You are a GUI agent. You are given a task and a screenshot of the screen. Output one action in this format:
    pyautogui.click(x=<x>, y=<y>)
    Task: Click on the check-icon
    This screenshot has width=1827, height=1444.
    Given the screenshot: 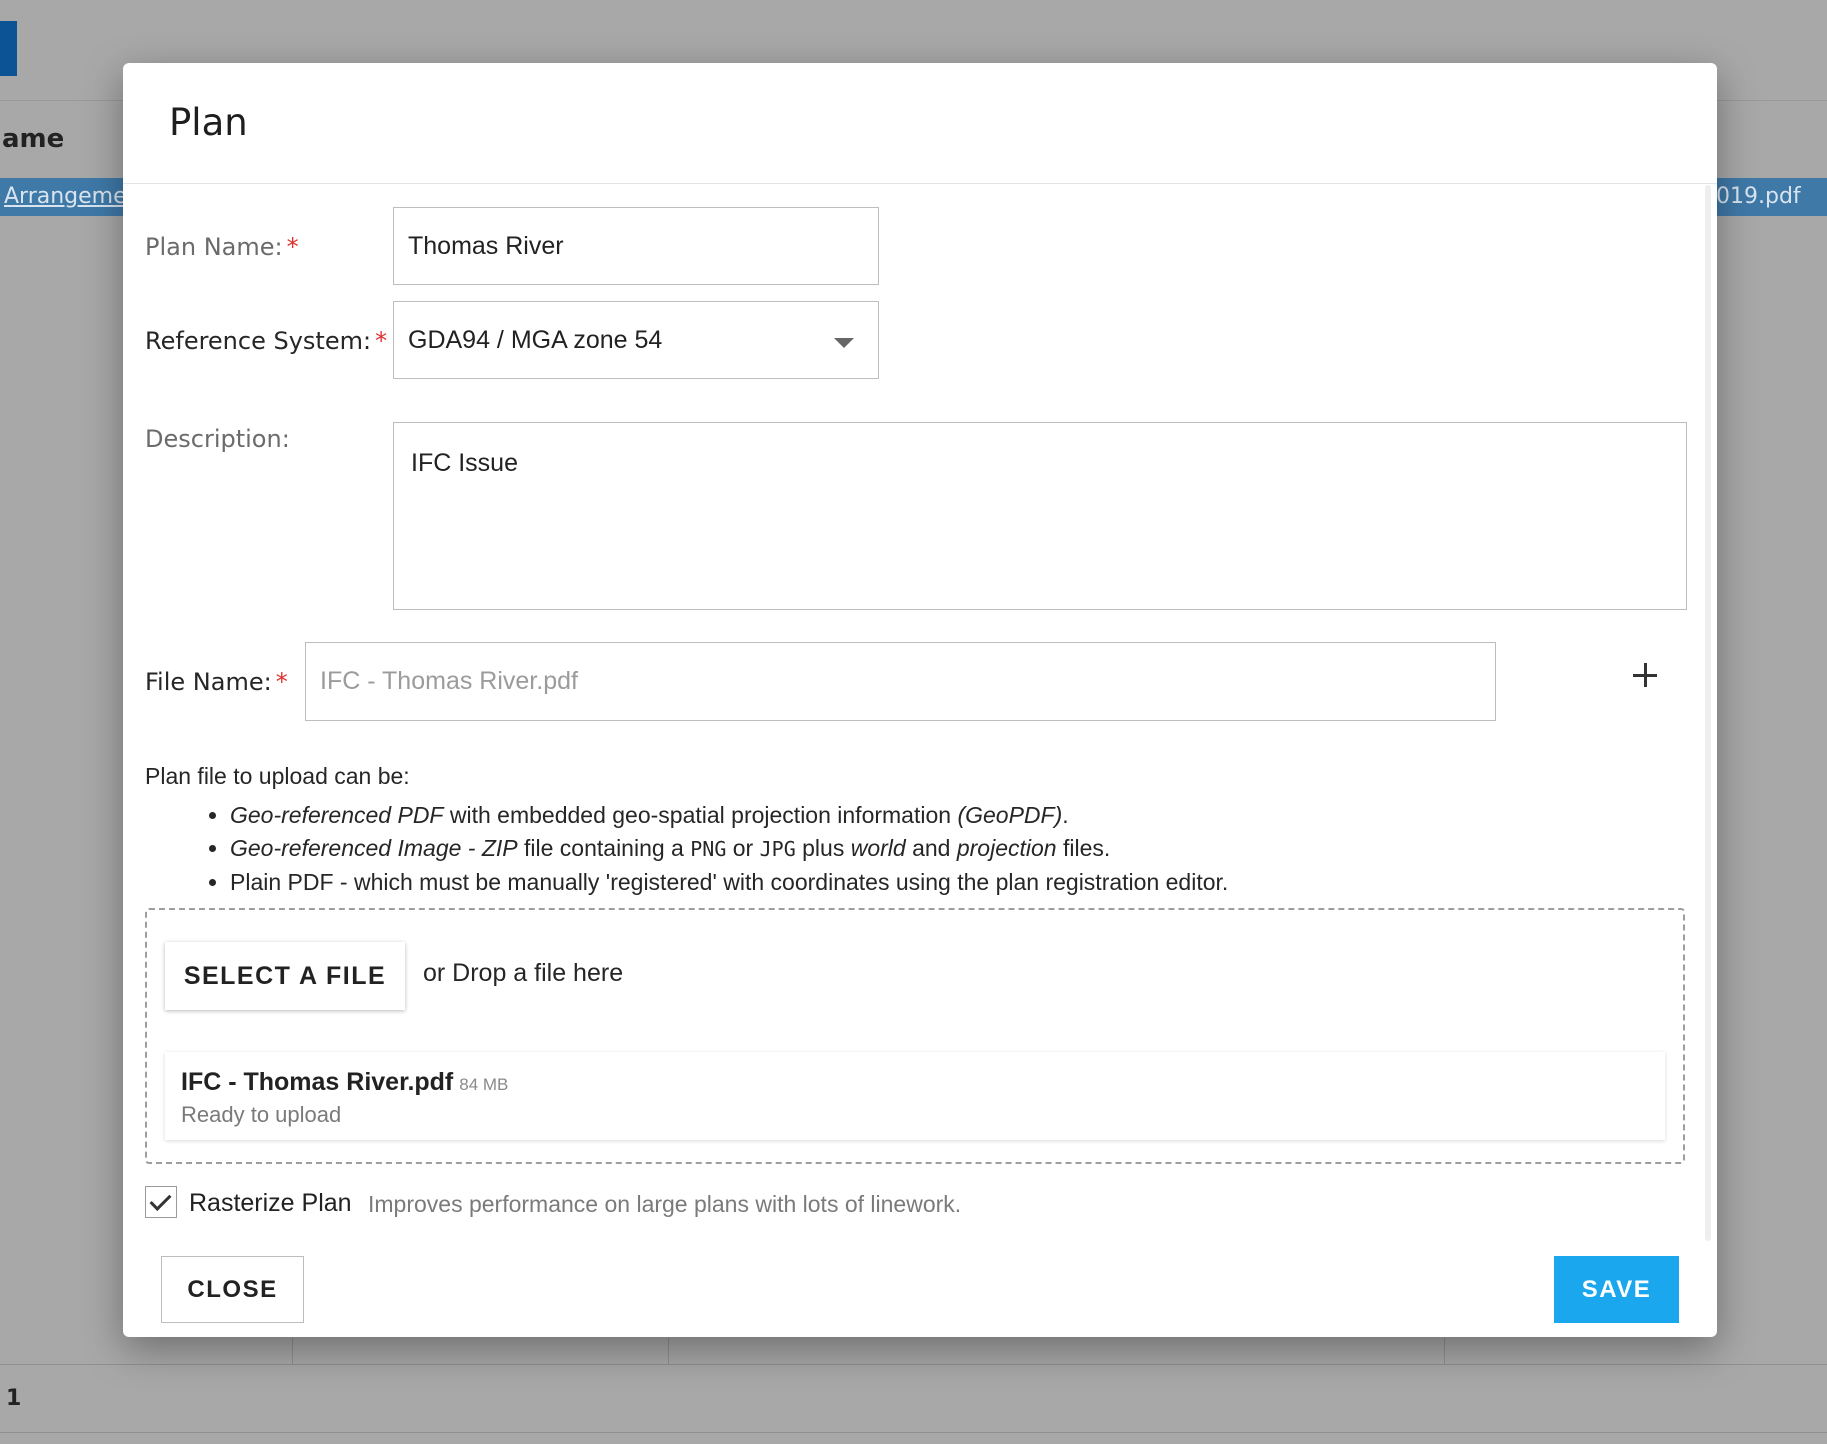 What is the action you would take?
    pyautogui.click(x=160, y=1200)
    